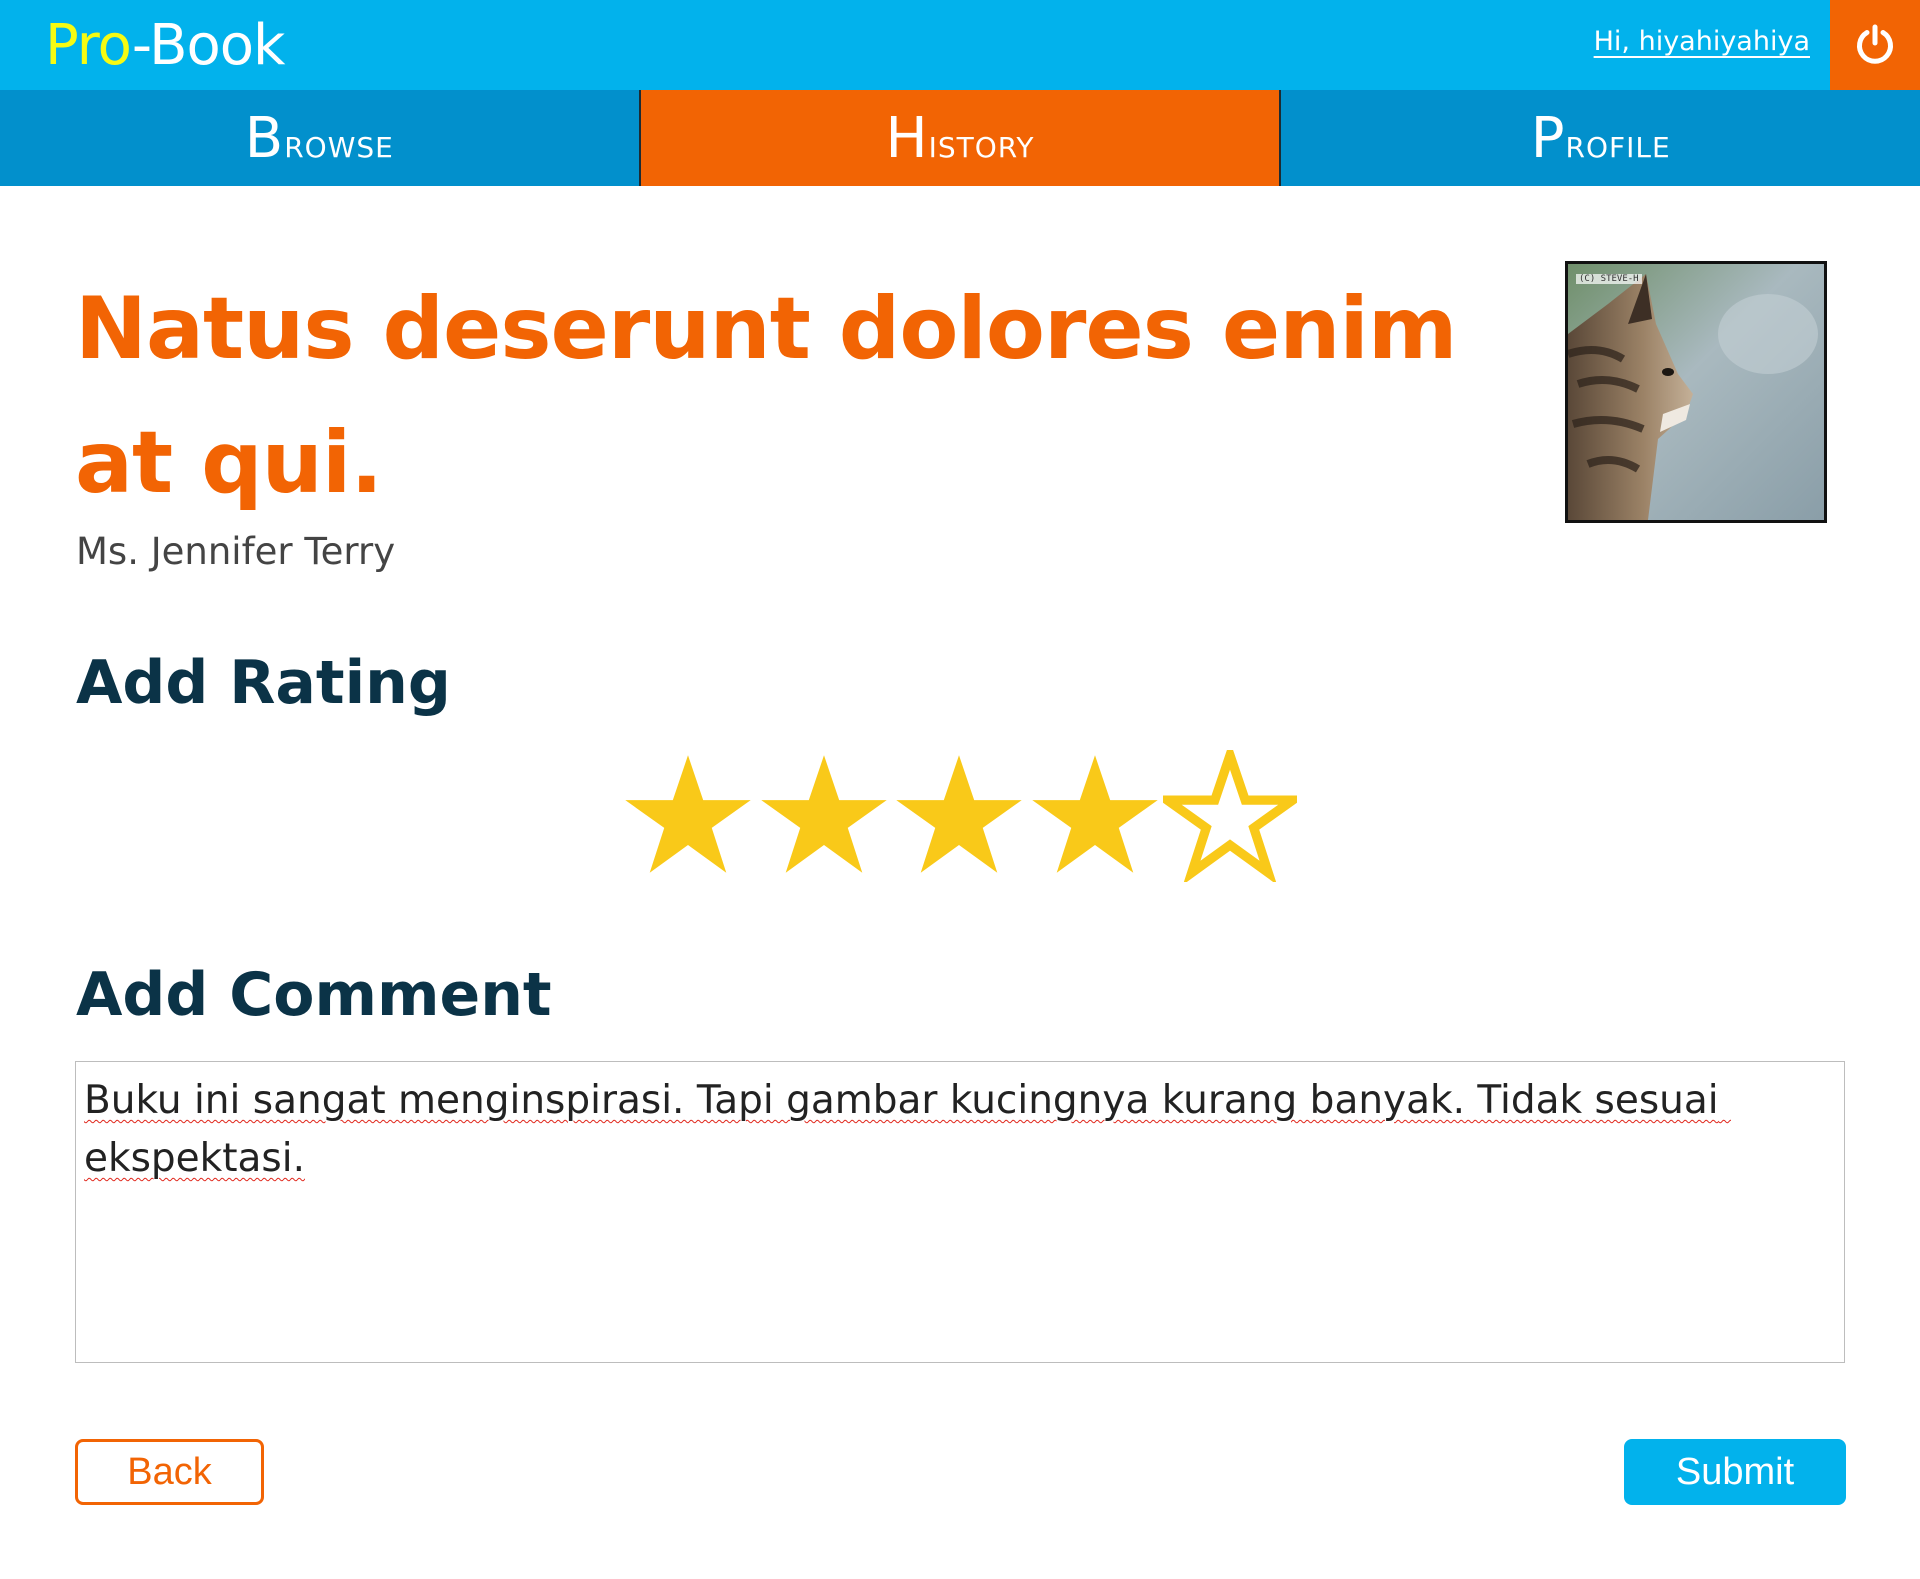 The height and width of the screenshot is (1579, 1920). I want to click on star-5-icon, so click(1230, 816).